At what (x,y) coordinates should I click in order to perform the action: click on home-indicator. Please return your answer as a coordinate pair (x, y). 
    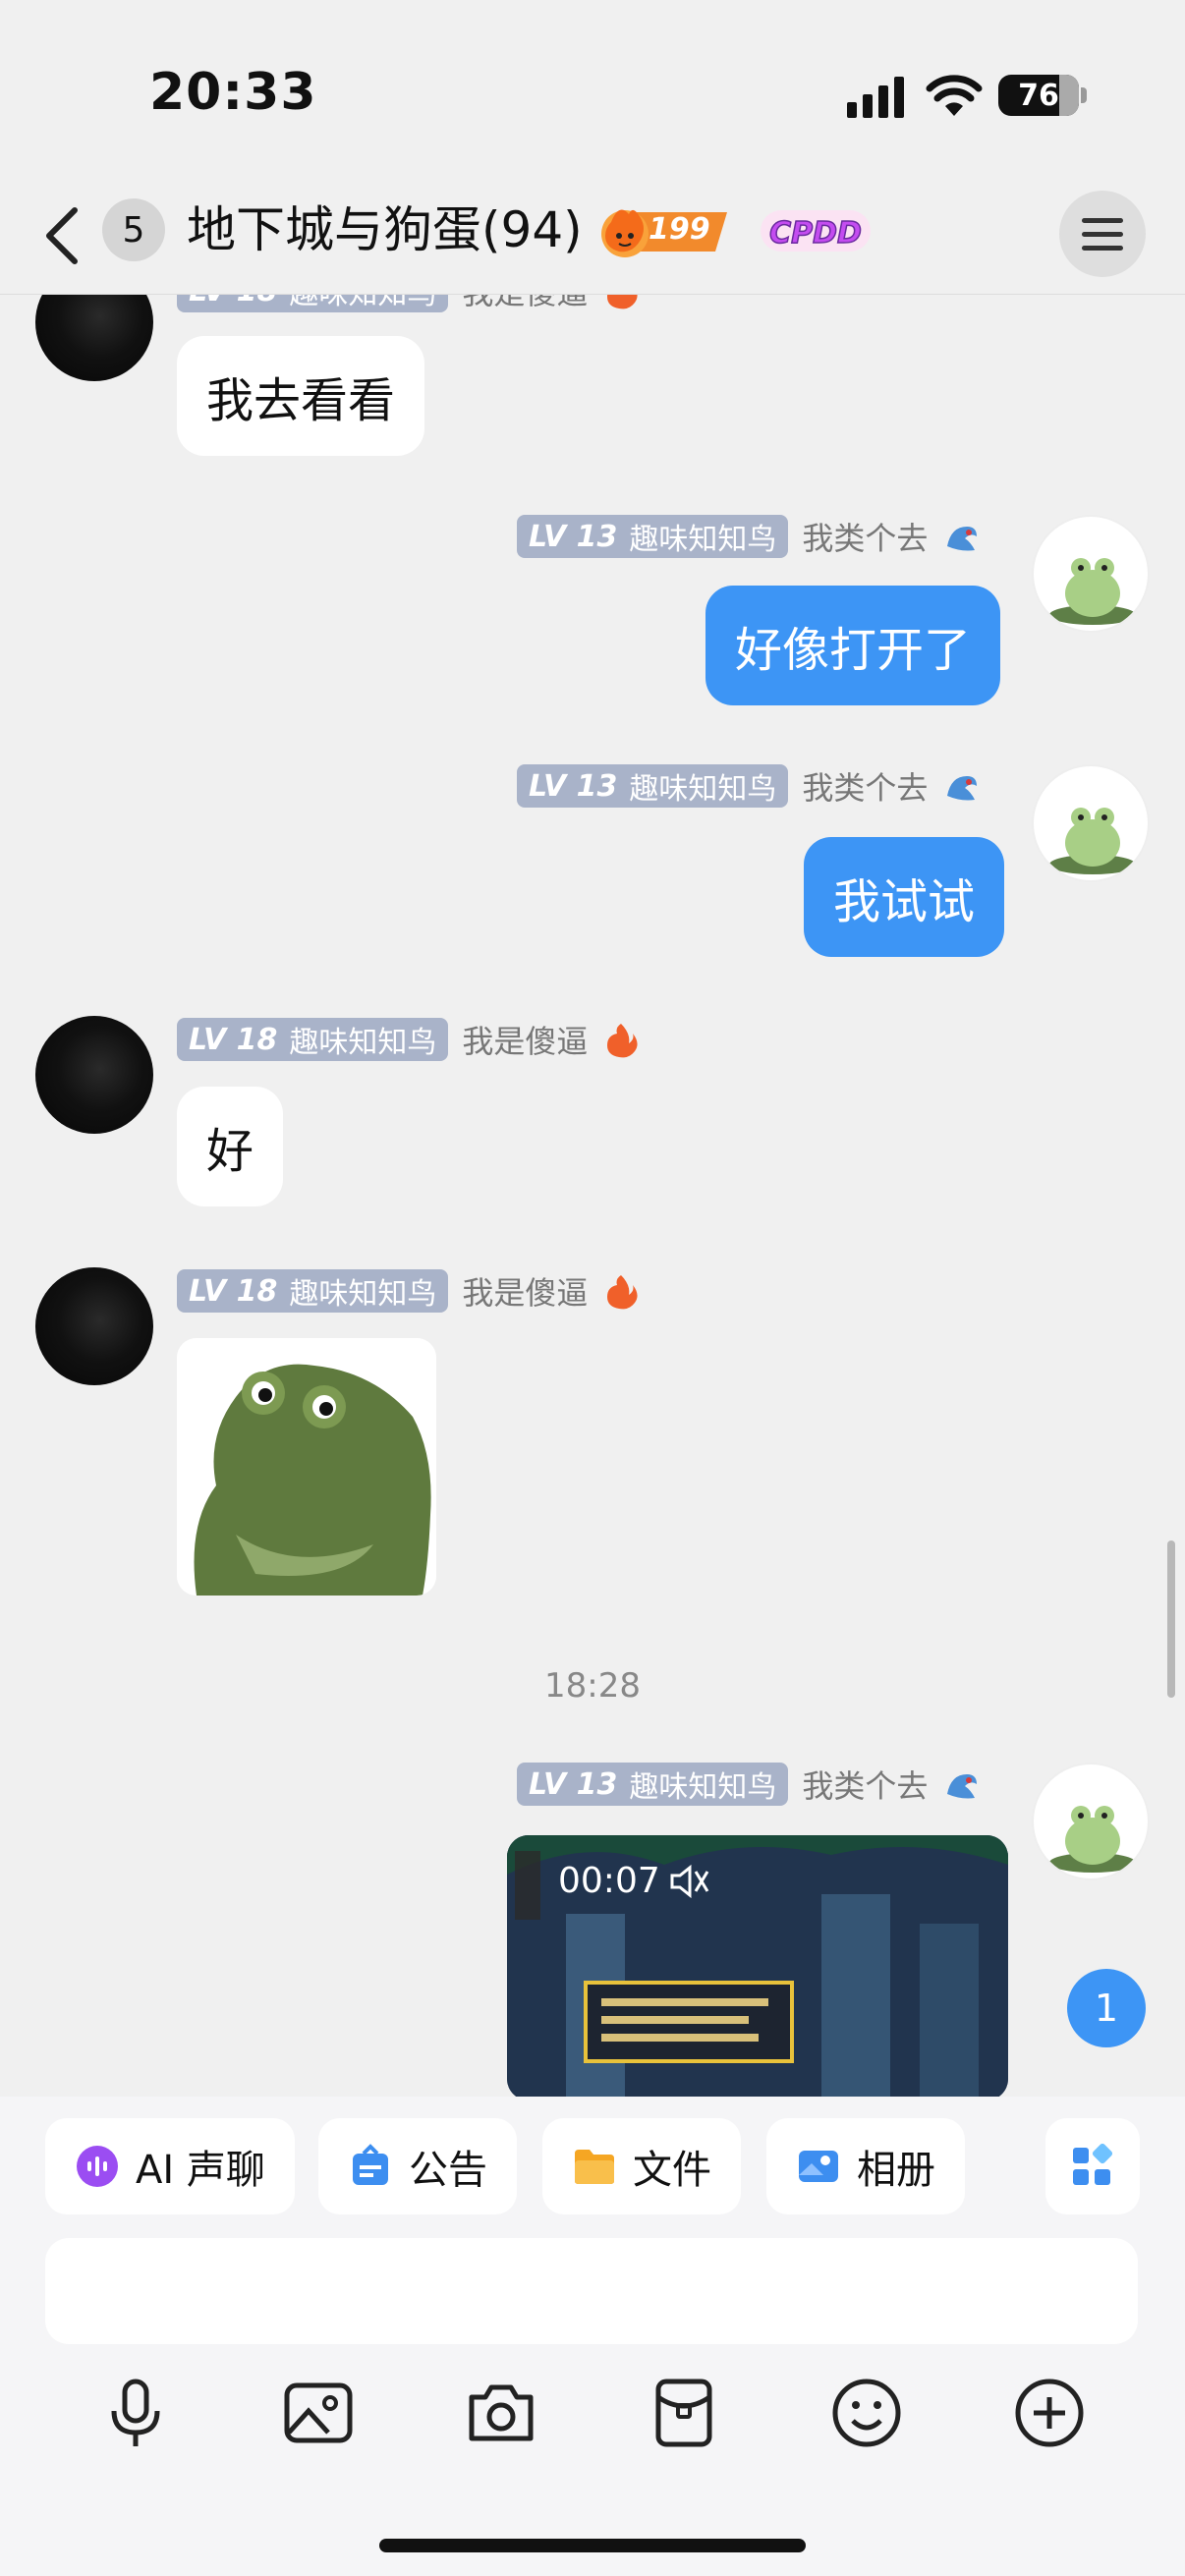
    Looking at the image, I should click on (592, 2545).